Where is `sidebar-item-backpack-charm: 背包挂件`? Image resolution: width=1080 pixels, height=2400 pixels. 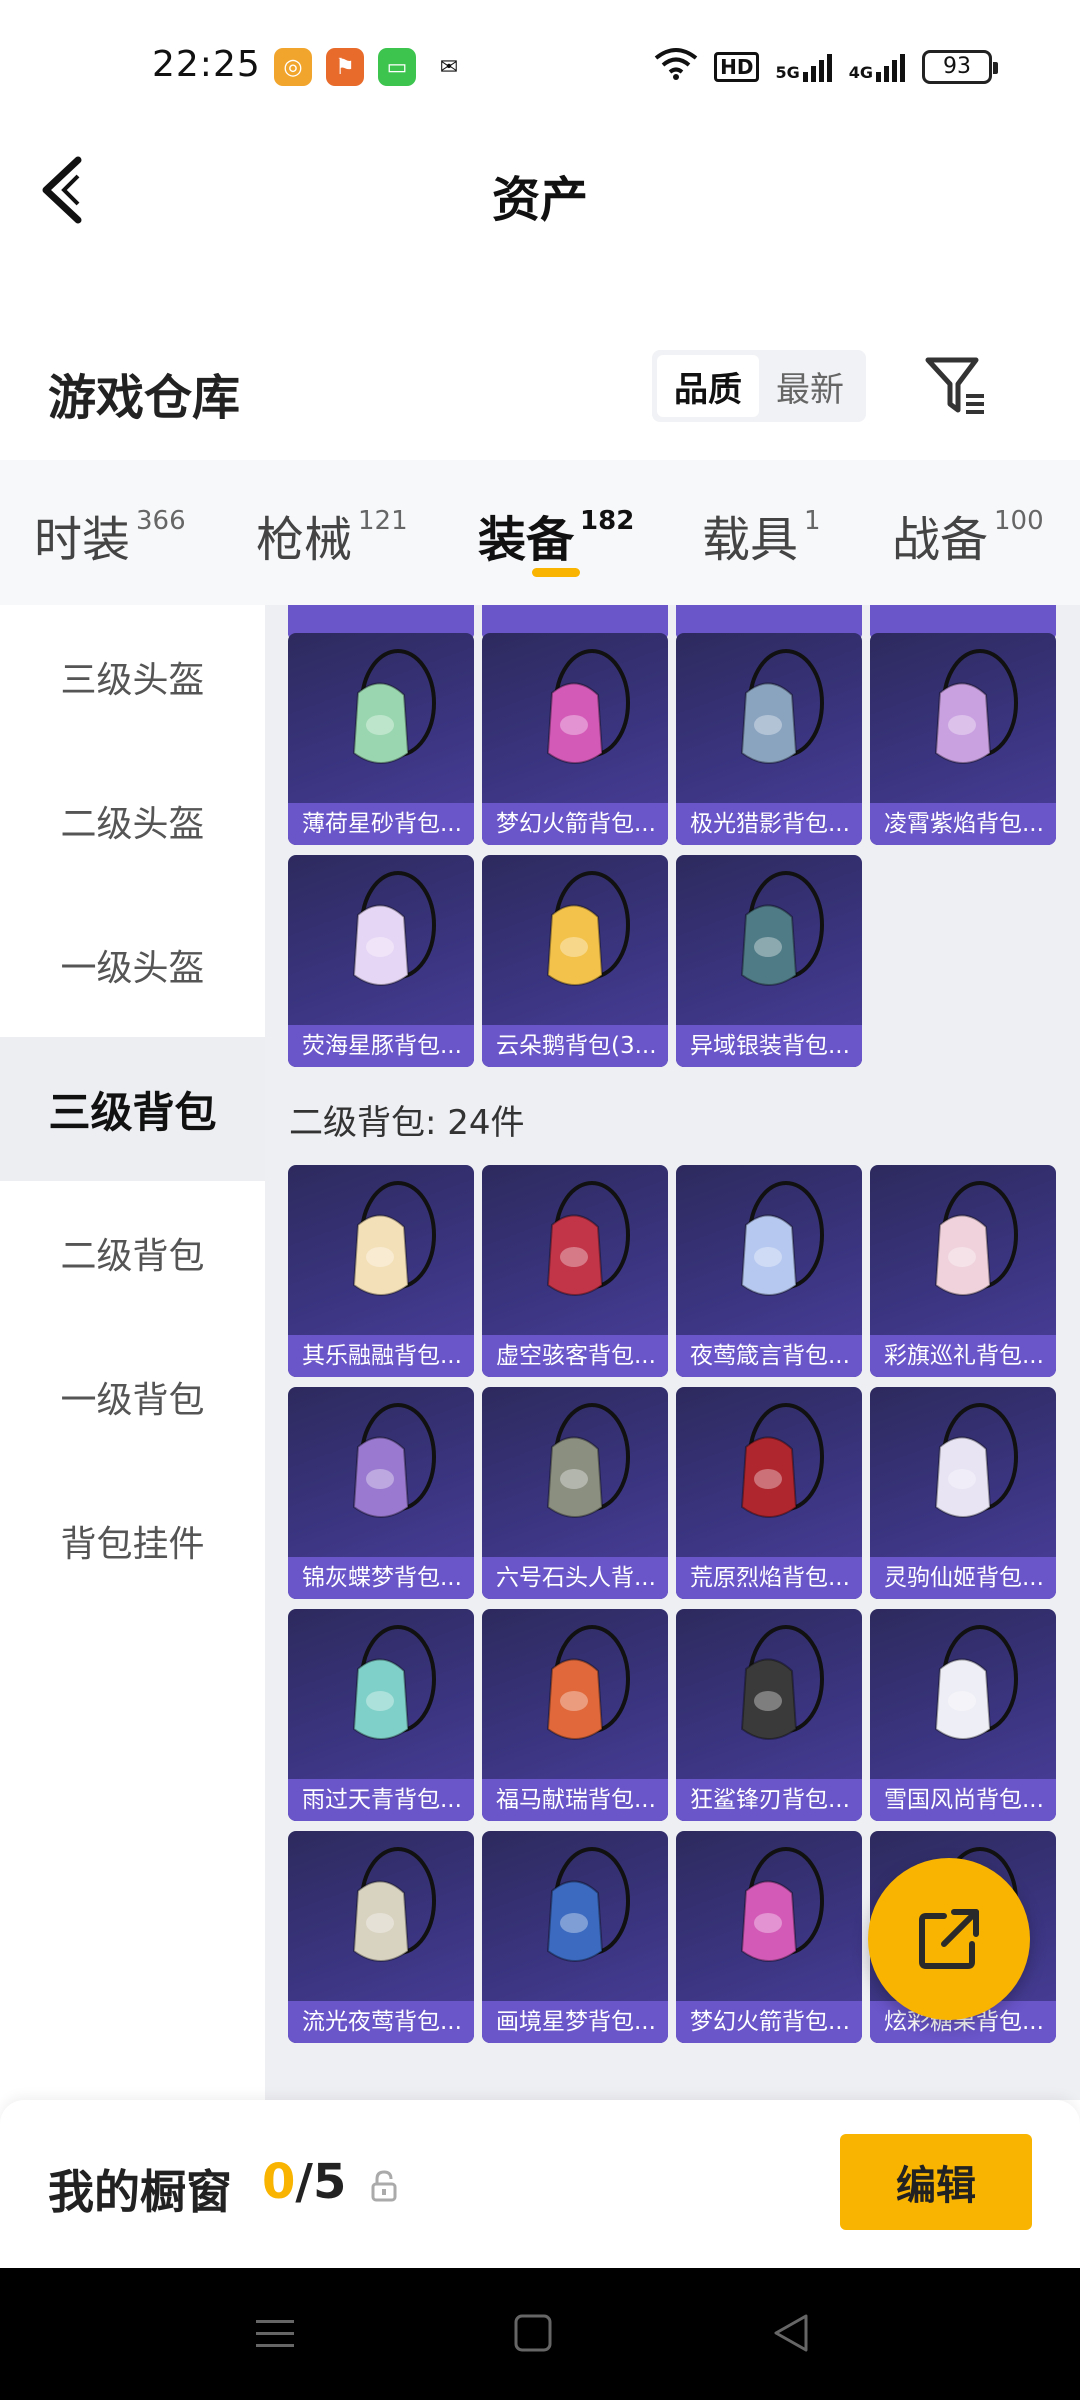 sidebar-item-backpack-charm: 背包挂件 is located at coordinates (132, 1541).